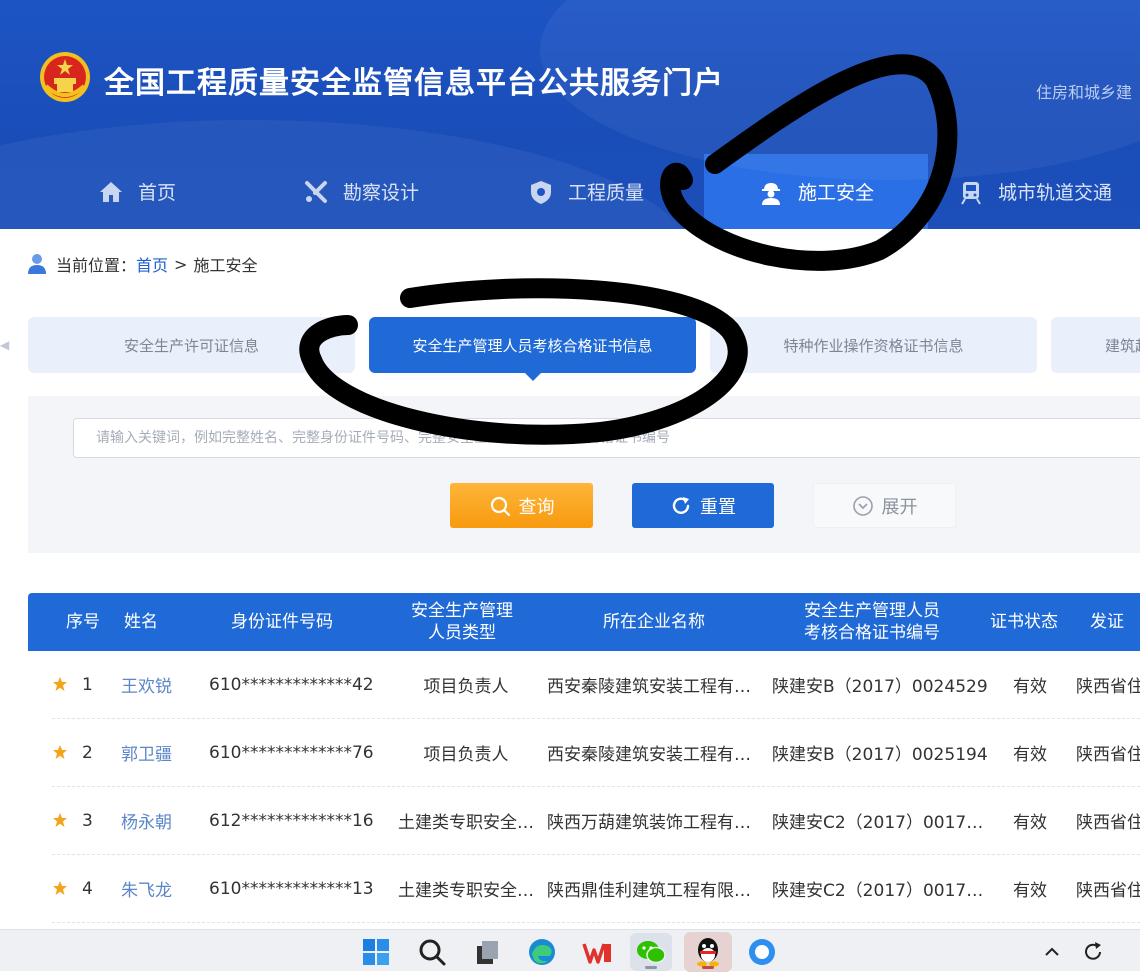  I want to click on nav-item-urban-rail: 城市轨道交通, so click(1035, 191).